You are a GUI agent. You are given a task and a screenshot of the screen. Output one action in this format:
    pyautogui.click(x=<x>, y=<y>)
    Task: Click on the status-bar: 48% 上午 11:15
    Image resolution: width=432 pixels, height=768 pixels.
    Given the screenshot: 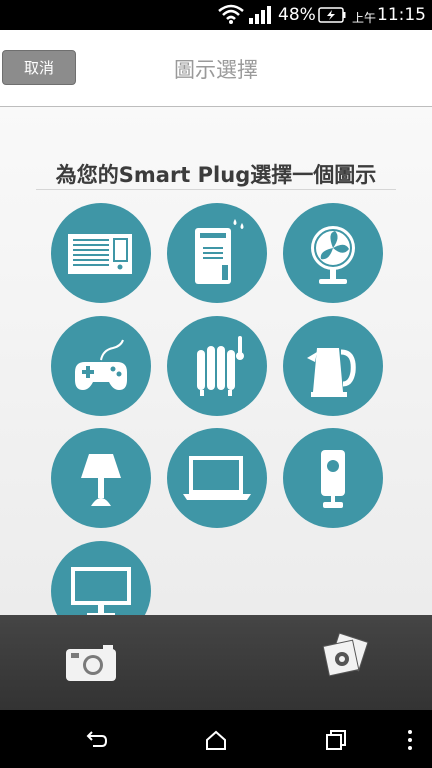 What is the action you would take?
    pyautogui.click(x=216, y=15)
    